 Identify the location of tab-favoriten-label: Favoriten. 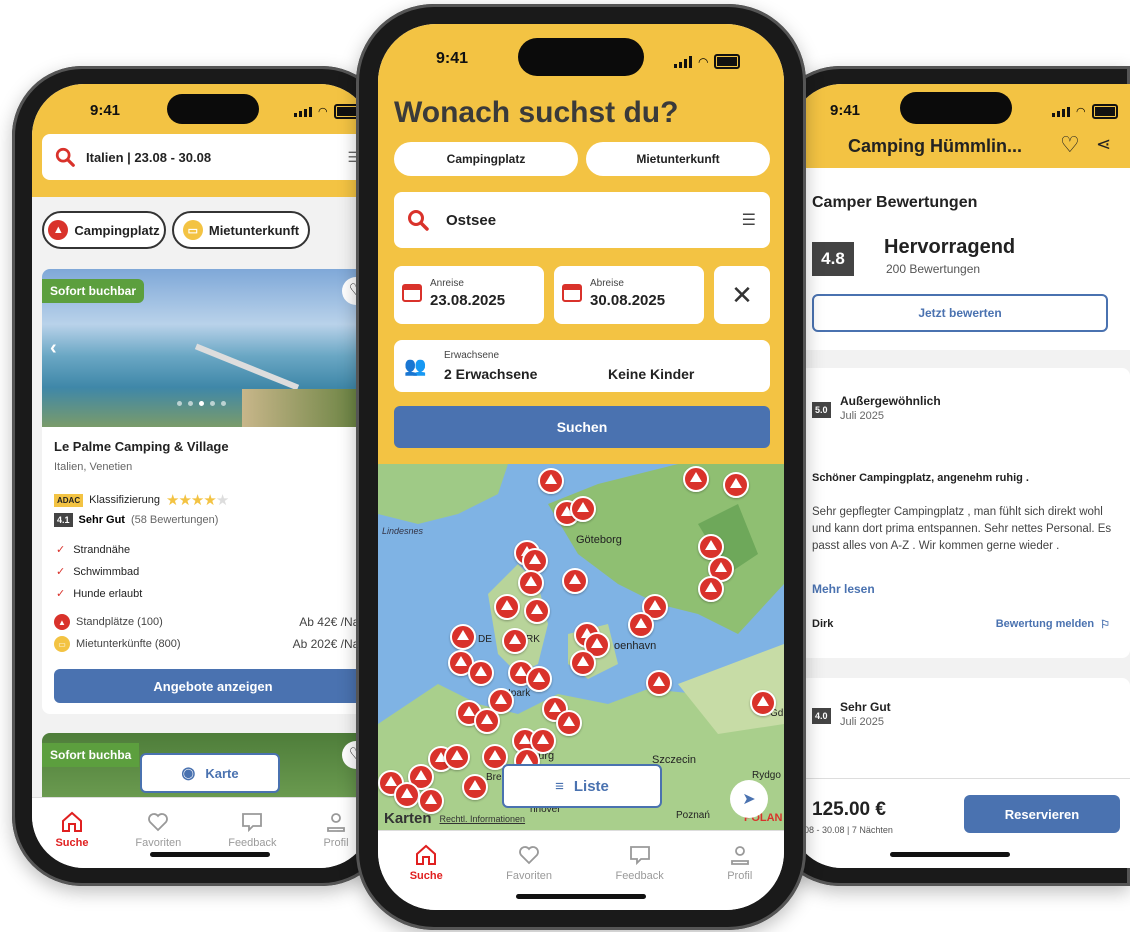
(529, 876).